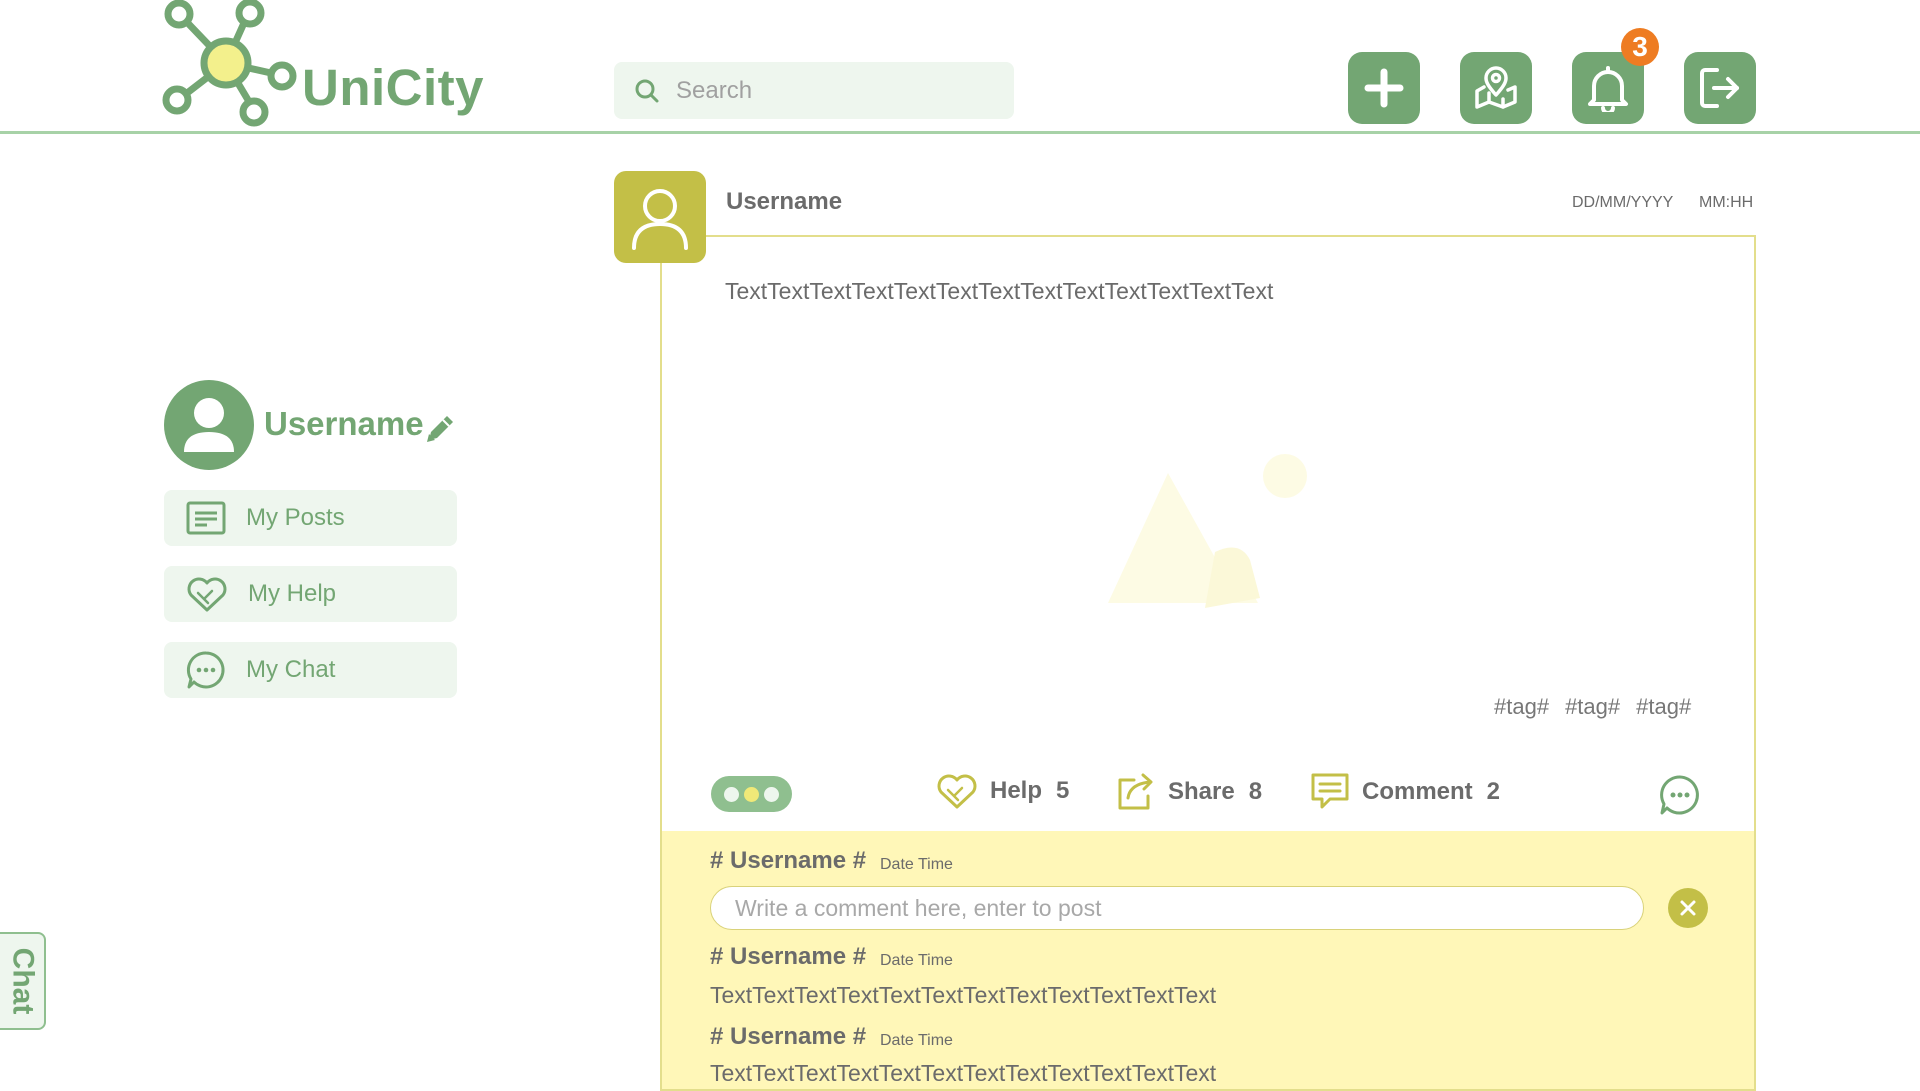 Image resolution: width=1920 pixels, height=1091 pixels. Describe the element at coordinates (344, 423) in the screenshot. I see `sidebar-username: Username` at that location.